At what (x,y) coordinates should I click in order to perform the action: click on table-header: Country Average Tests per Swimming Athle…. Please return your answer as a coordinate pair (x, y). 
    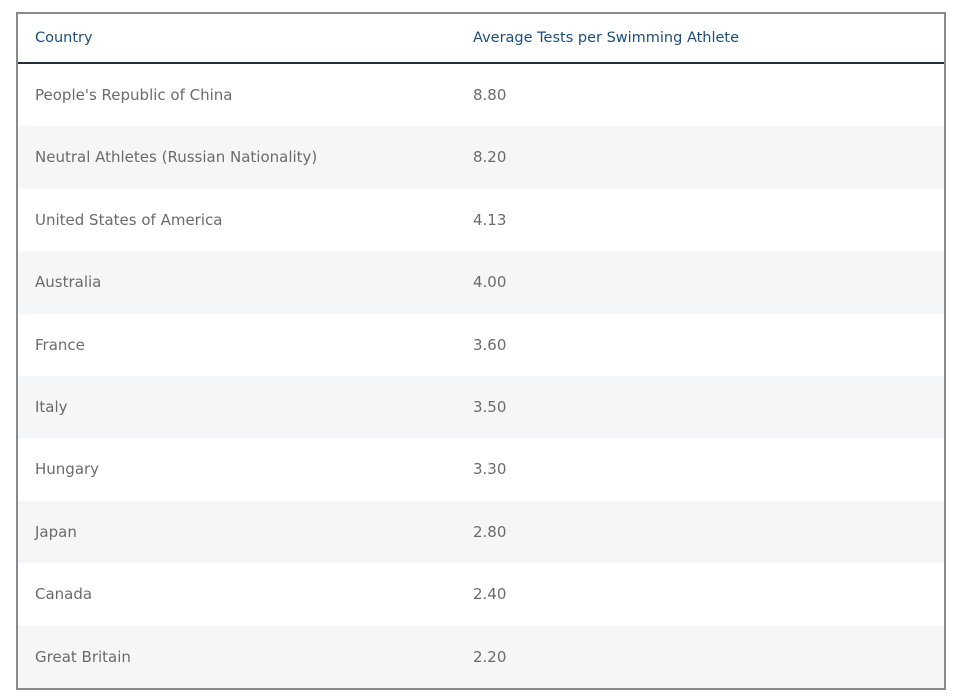
    Looking at the image, I should click on (481, 39).